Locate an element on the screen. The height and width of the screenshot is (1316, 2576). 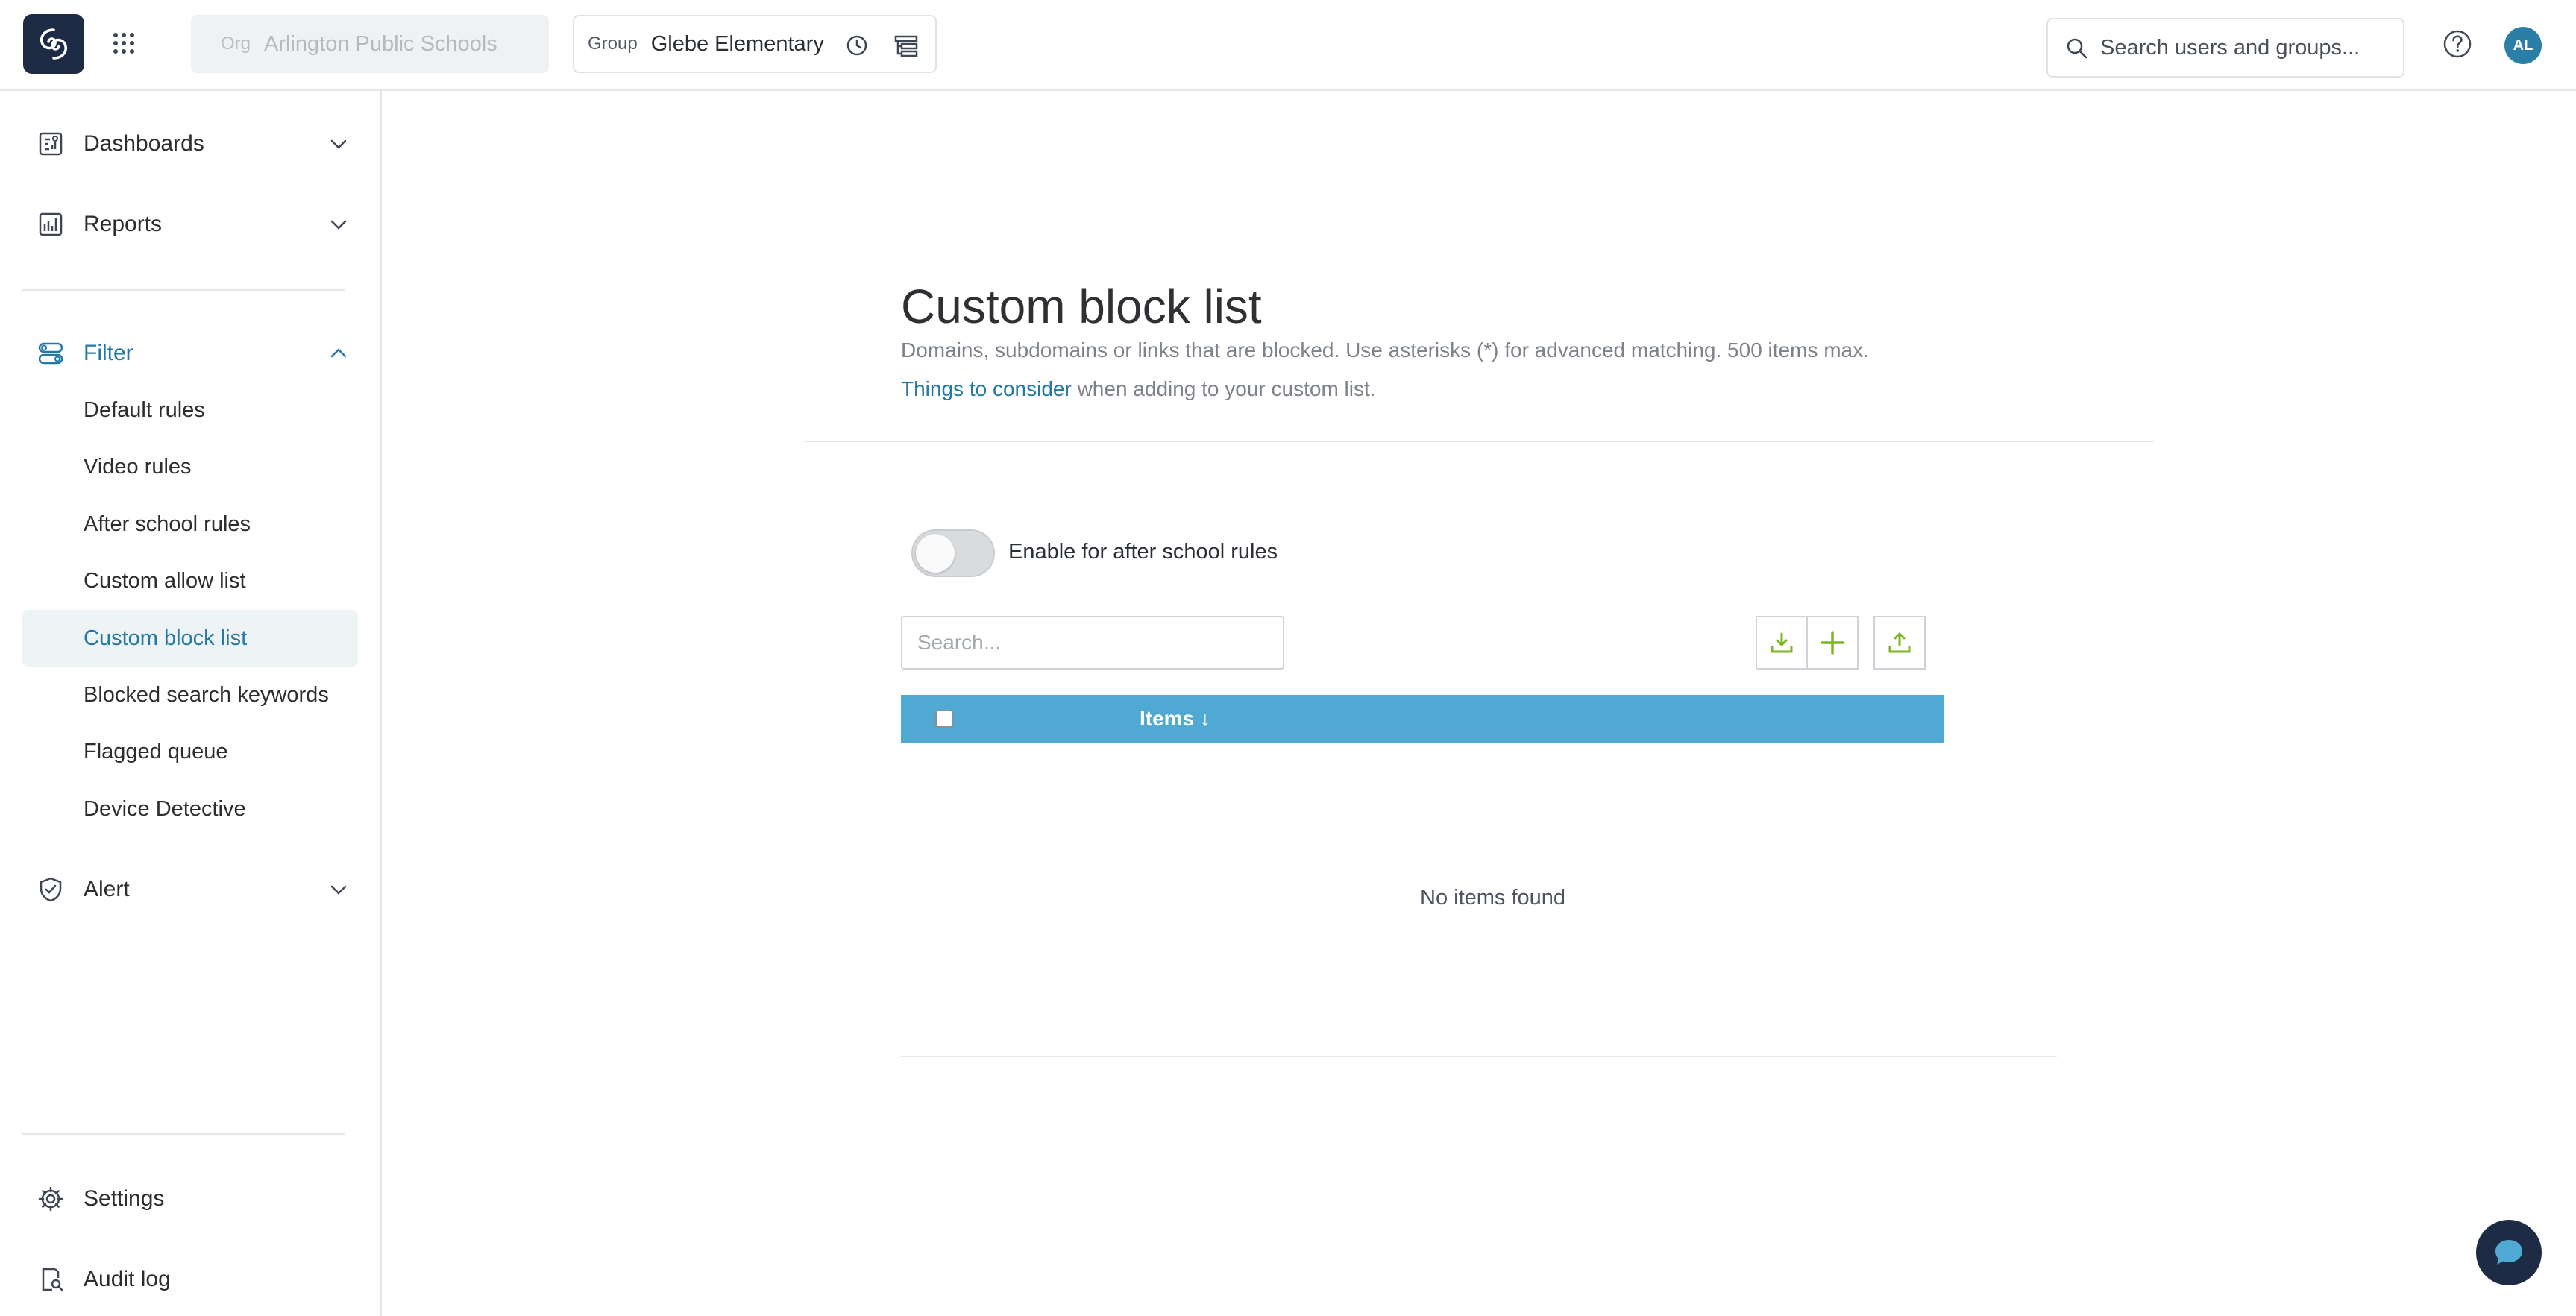
logo-icon is located at coordinates (53, 44).